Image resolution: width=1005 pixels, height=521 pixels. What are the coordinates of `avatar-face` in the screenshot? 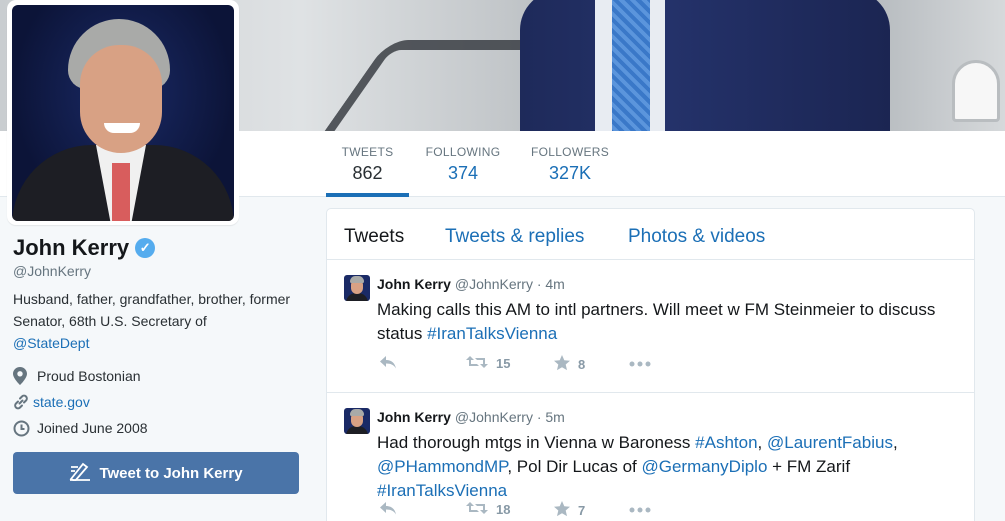 It's located at (121, 99).